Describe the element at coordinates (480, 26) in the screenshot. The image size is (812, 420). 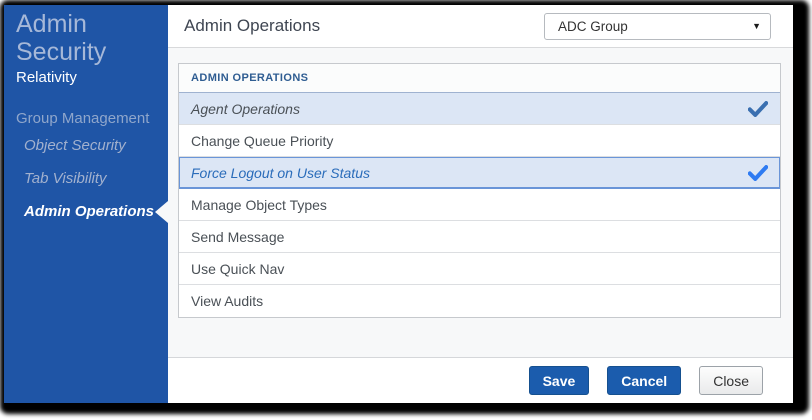
I see `content-header: Admin Operations ADC Group ▼` at that location.